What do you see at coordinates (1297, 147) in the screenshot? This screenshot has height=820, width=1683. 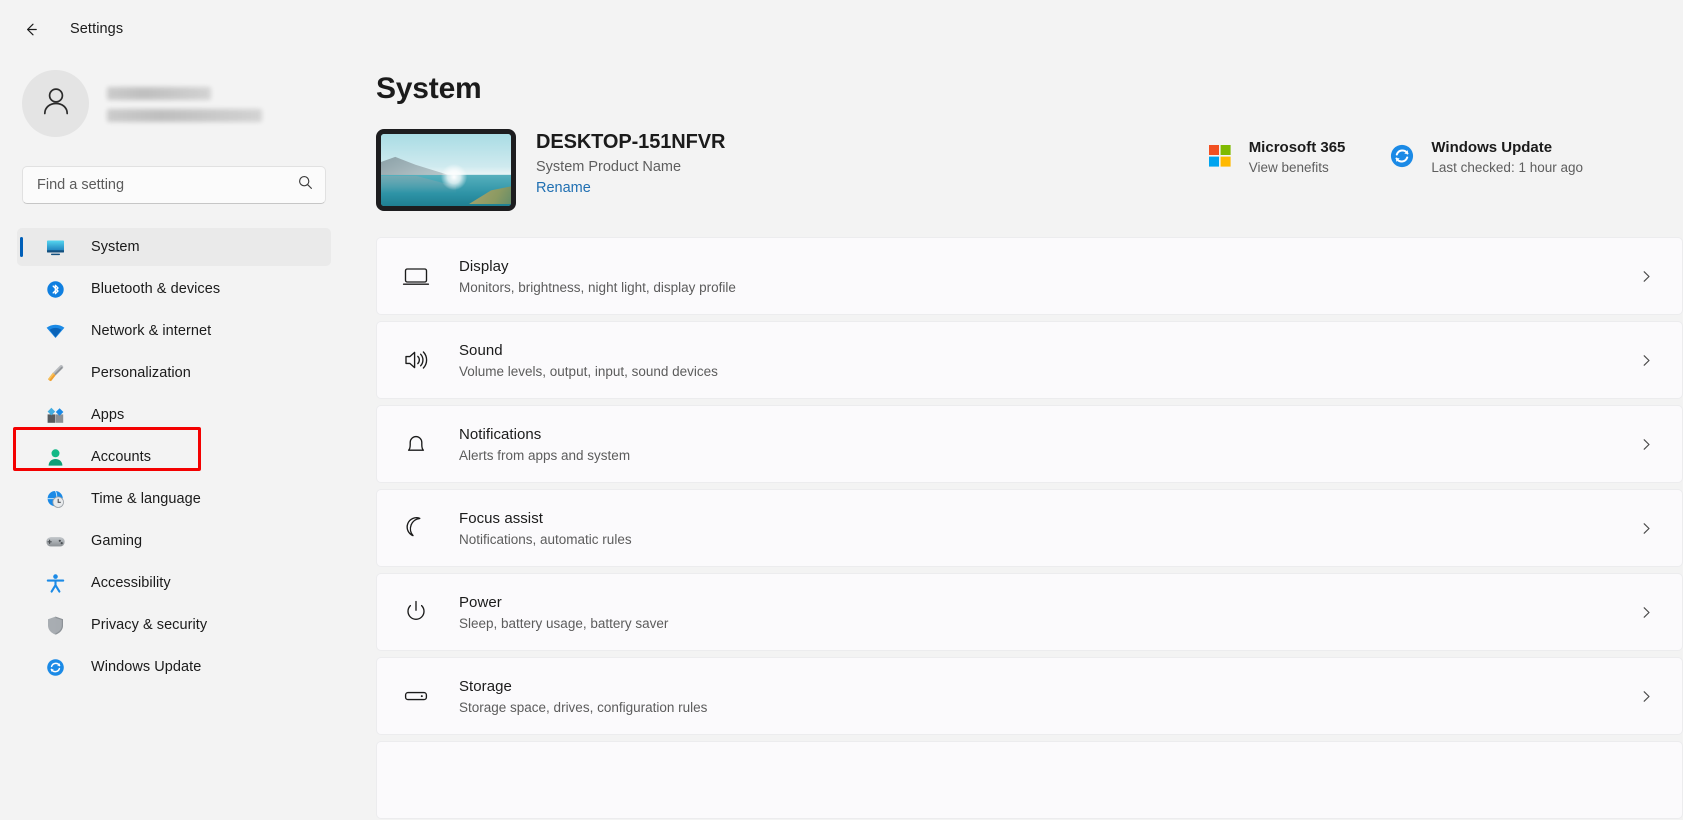 I see `widget-title: Microsoft 365` at bounding box center [1297, 147].